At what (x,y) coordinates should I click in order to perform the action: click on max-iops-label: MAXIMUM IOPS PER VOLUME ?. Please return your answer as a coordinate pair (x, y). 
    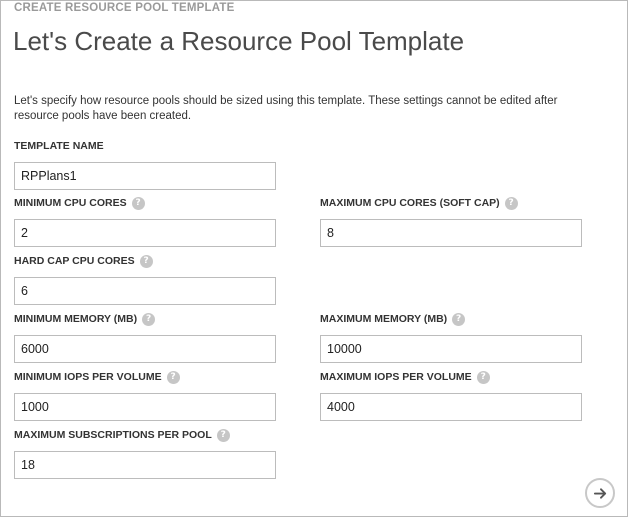
    Looking at the image, I should click on (460, 377).